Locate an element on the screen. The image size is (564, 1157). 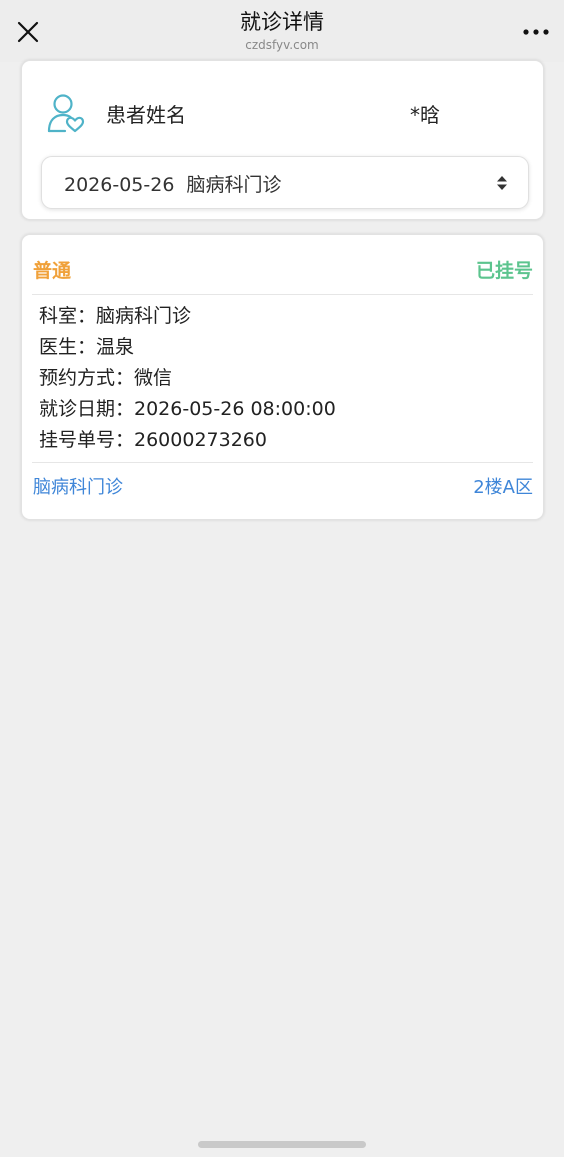
top-navigation-bar: 就诊详情 czdsfyv.com is located at coordinates (282, 31).